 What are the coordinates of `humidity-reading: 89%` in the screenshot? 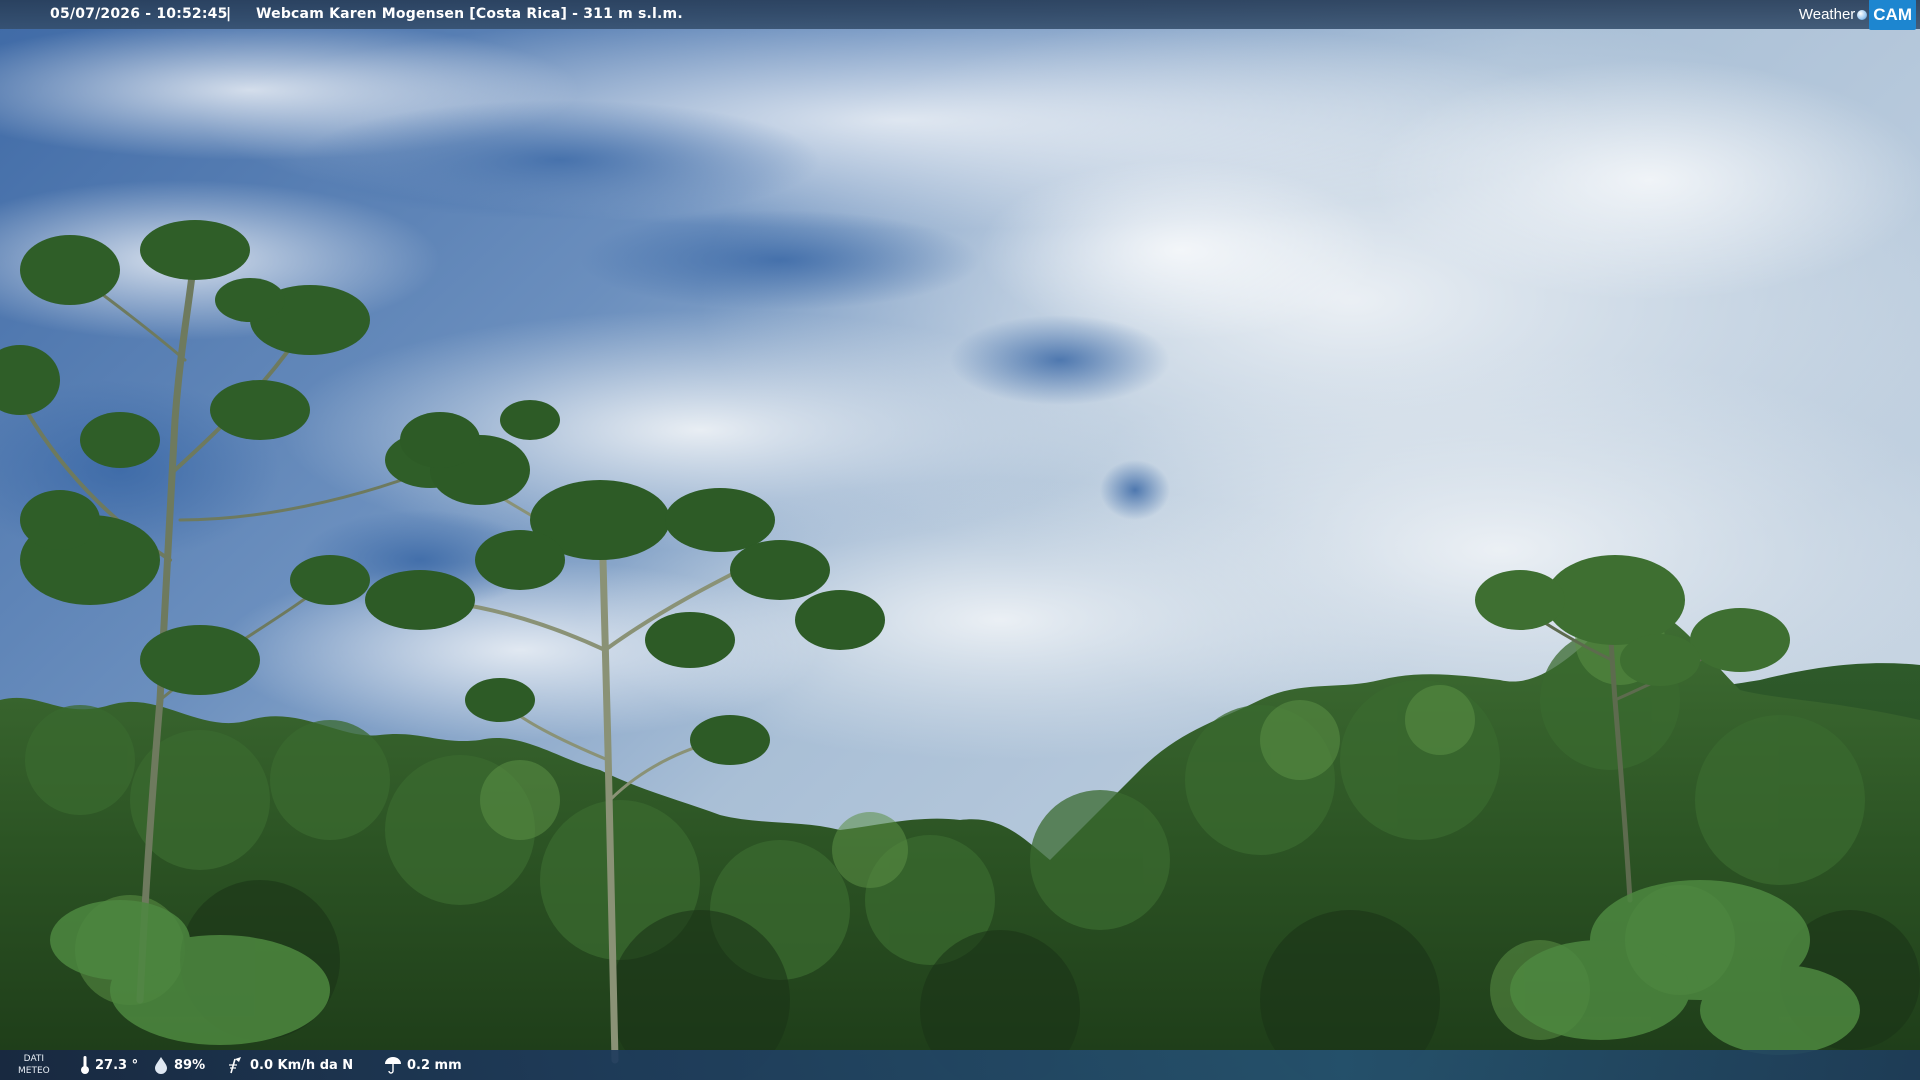 It's located at (179, 1065).